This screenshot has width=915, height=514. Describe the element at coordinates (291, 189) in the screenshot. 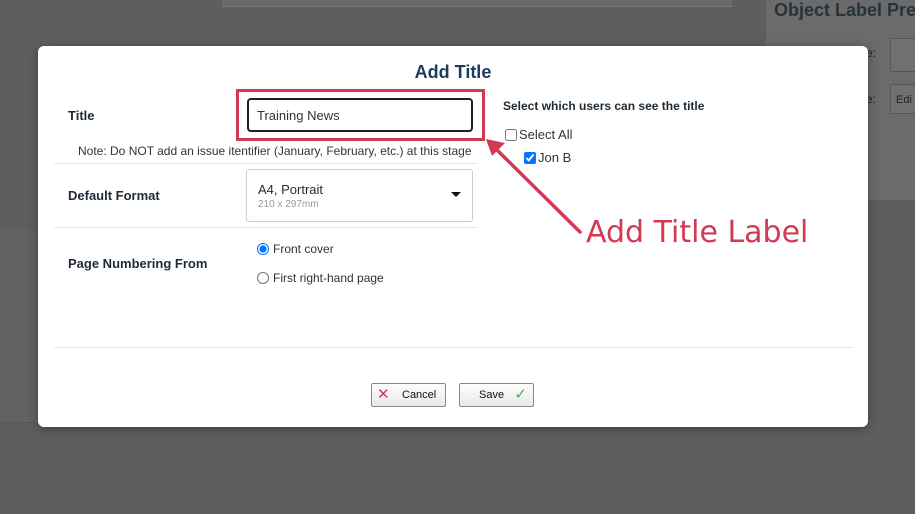

I see `format-selected-value: A4, Portrait` at that location.